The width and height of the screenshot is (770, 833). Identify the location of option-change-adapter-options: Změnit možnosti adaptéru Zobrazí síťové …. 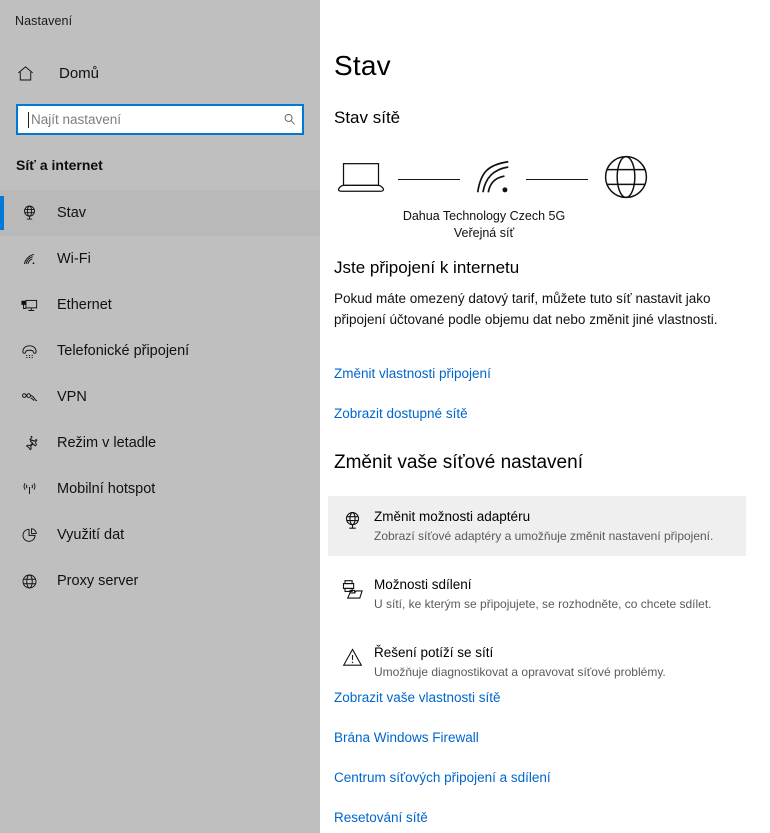
(537, 526).